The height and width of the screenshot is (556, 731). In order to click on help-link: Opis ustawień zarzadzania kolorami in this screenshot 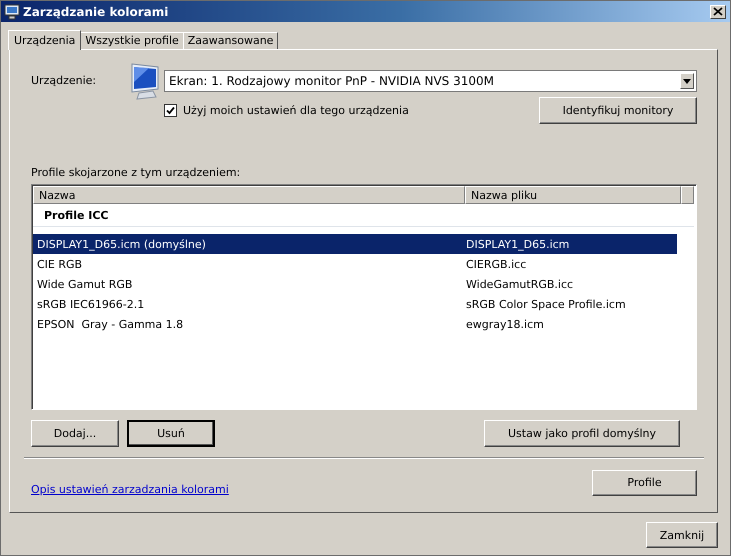, I will do `click(130, 489)`.